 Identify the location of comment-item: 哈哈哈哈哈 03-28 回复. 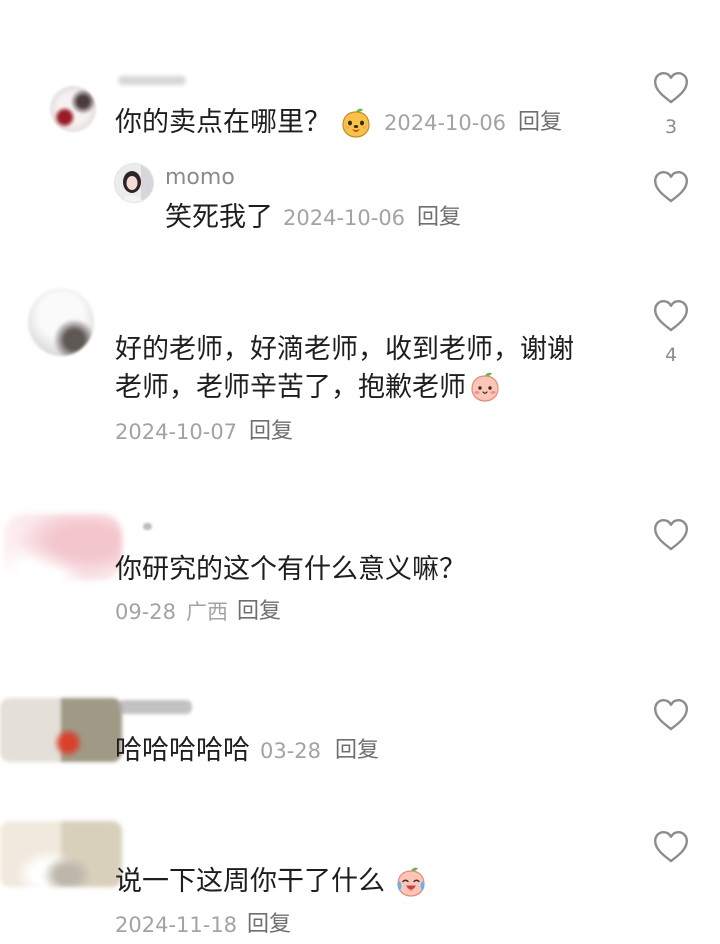
(360, 739).